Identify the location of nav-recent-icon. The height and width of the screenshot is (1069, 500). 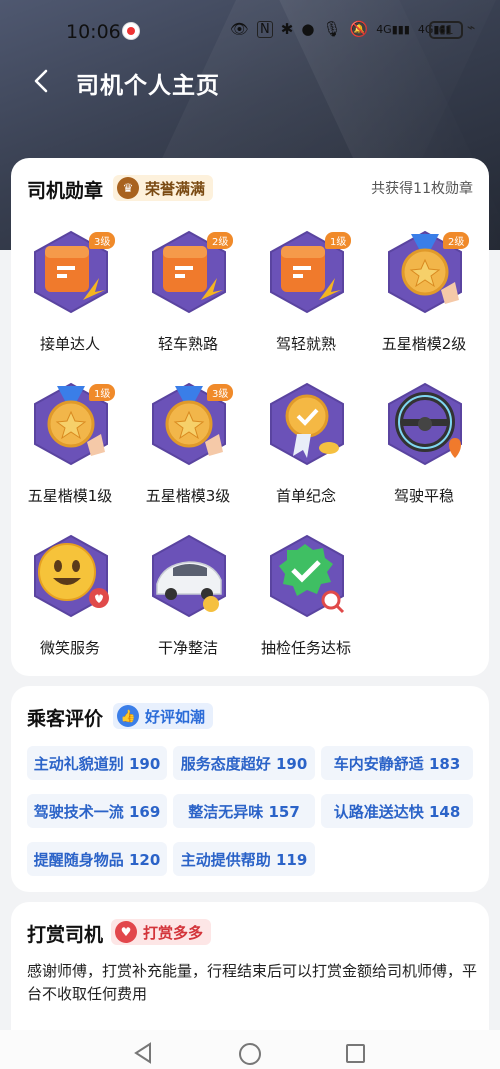
(355, 1053).